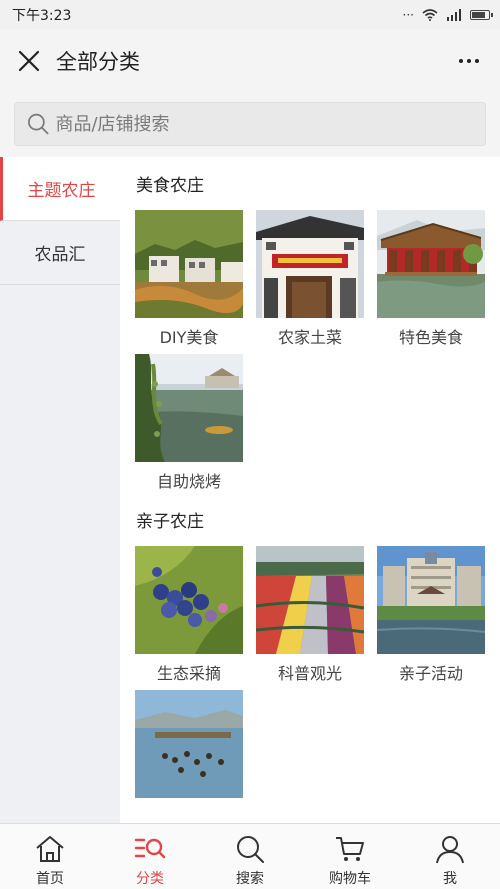  Describe the element at coordinates (450, 879) in the screenshot. I see `tab-label: 我` at that location.